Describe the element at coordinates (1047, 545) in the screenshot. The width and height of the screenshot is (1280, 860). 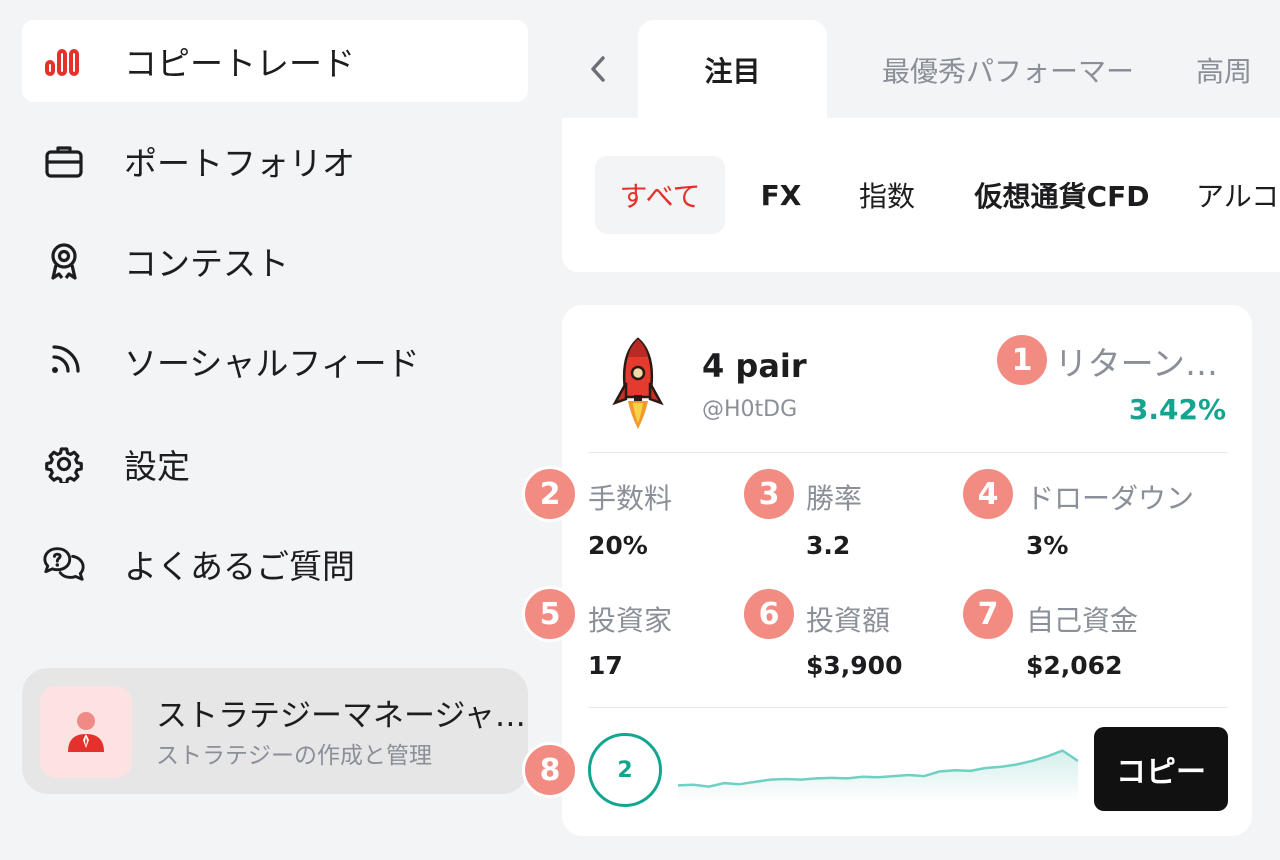
I see `stat-value-drawdown: 3%` at that location.